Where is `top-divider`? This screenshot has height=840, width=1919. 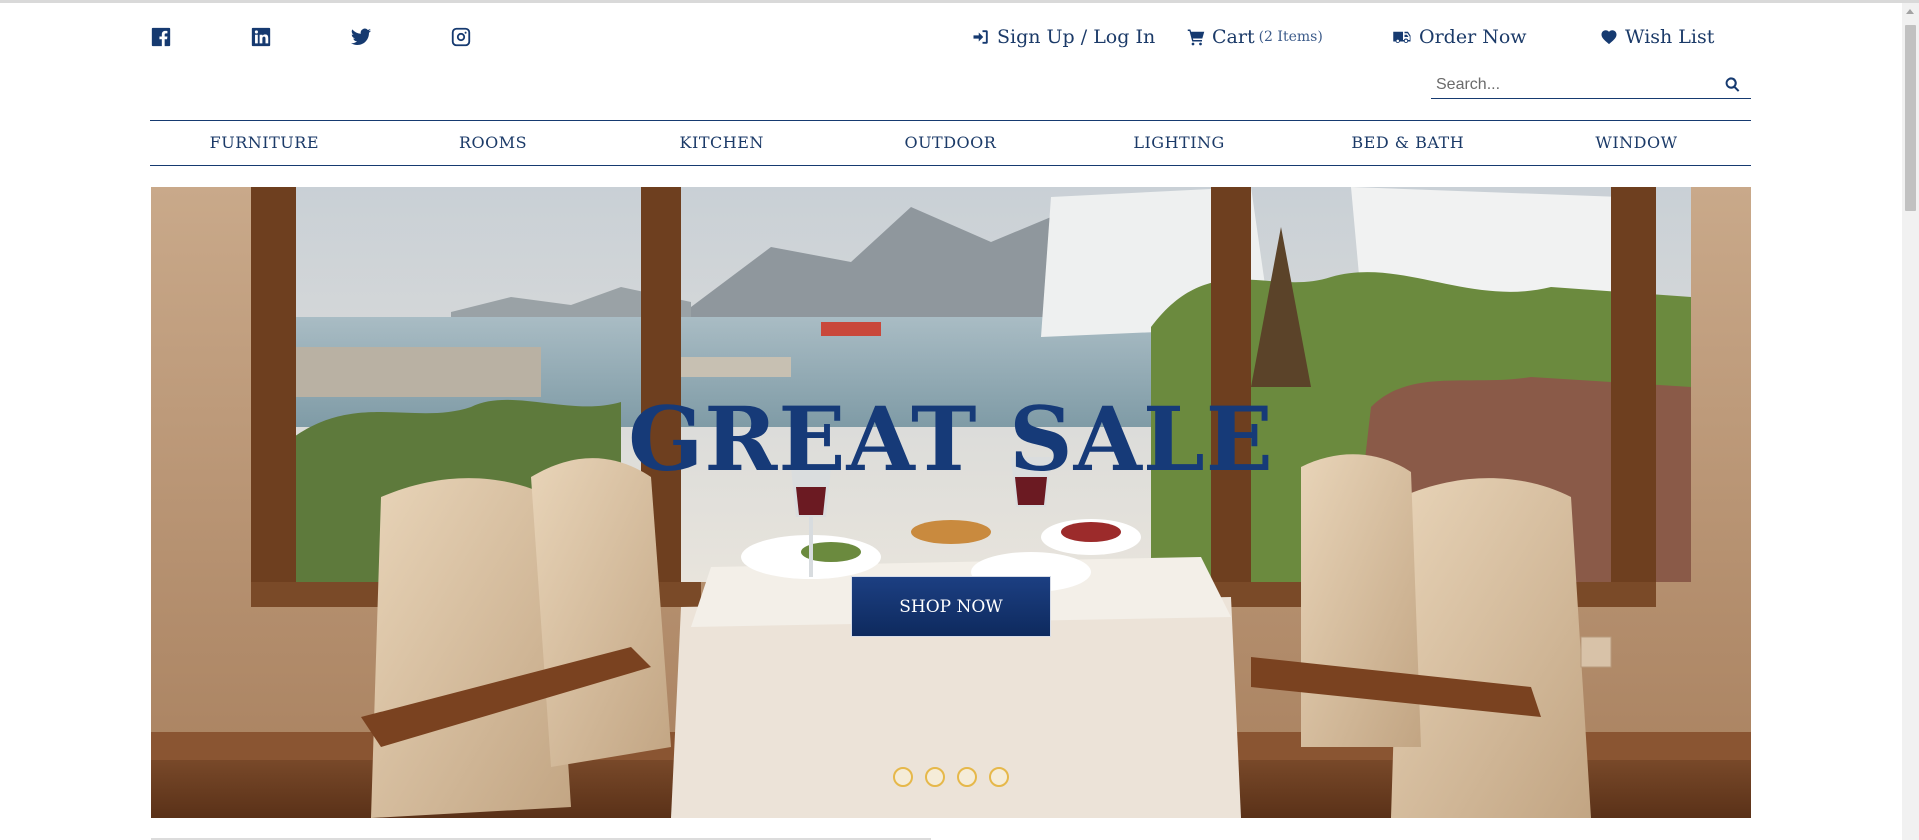 top-divider is located at coordinates (959, 1).